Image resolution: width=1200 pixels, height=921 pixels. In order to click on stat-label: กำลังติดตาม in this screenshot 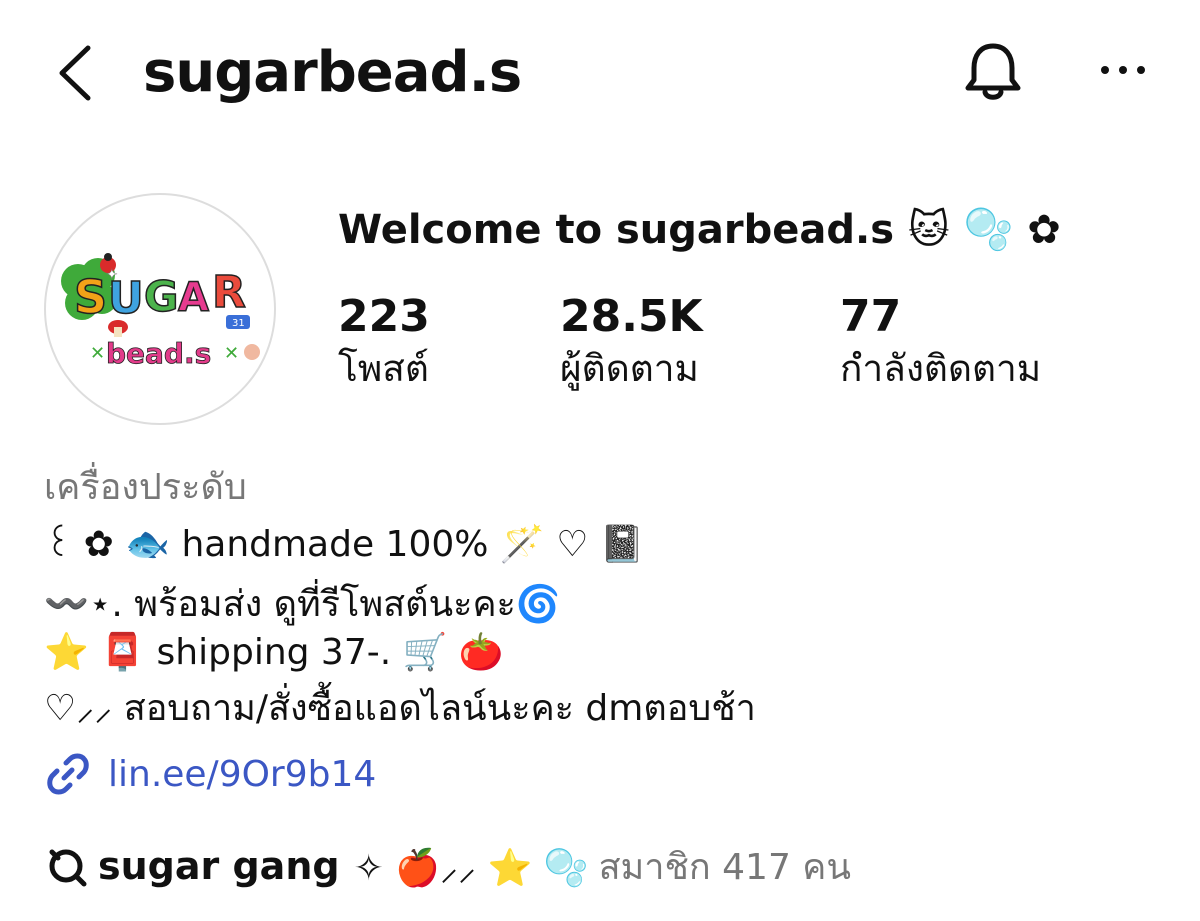, I will do `click(941, 368)`.